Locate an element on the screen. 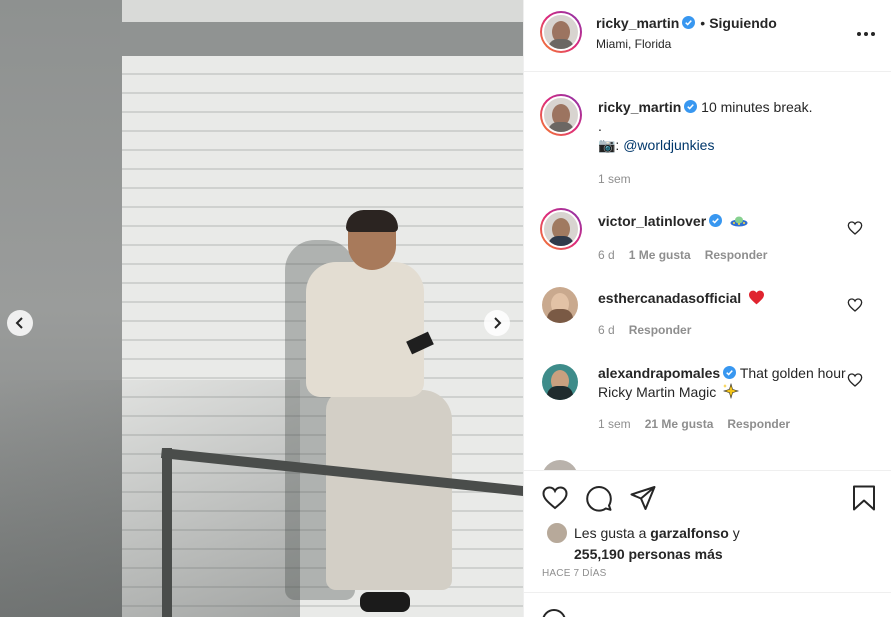 The image size is (891, 617). likes-prefix: Les gusta a is located at coordinates (610, 533).